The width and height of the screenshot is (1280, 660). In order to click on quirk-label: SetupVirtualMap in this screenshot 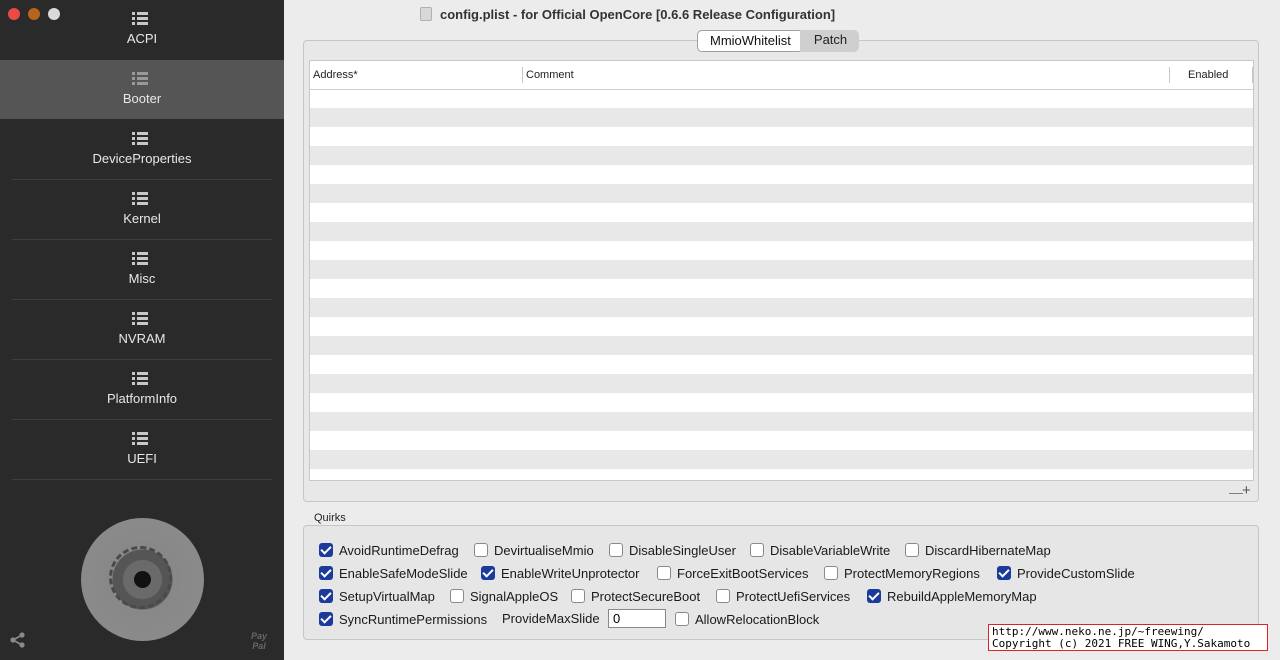, I will do `click(387, 596)`.